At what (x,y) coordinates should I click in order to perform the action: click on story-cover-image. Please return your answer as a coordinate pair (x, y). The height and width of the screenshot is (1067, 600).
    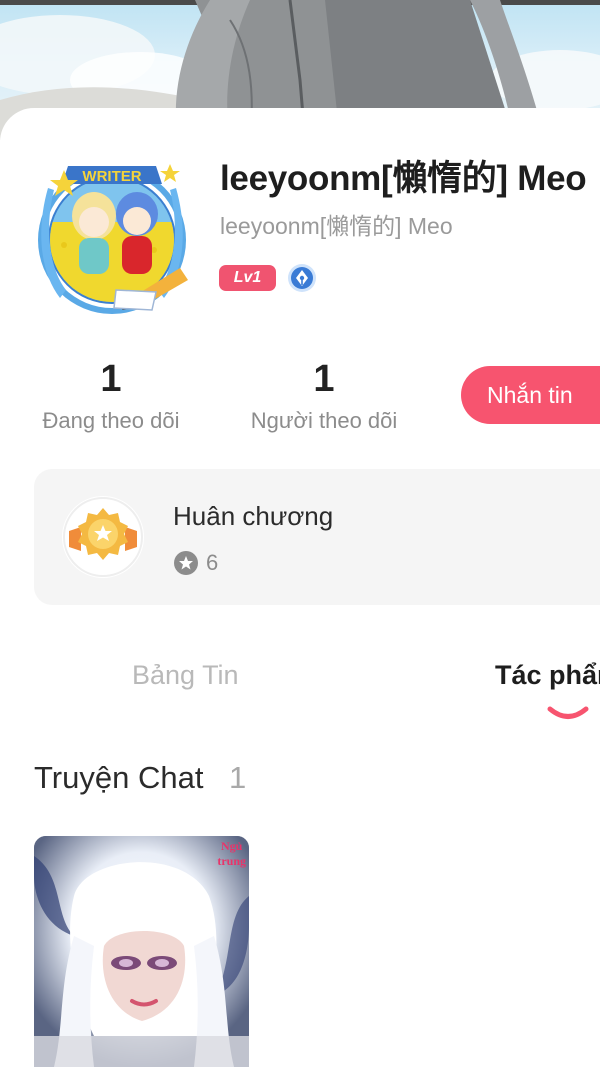
    Looking at the image, I should click on (141, 951).